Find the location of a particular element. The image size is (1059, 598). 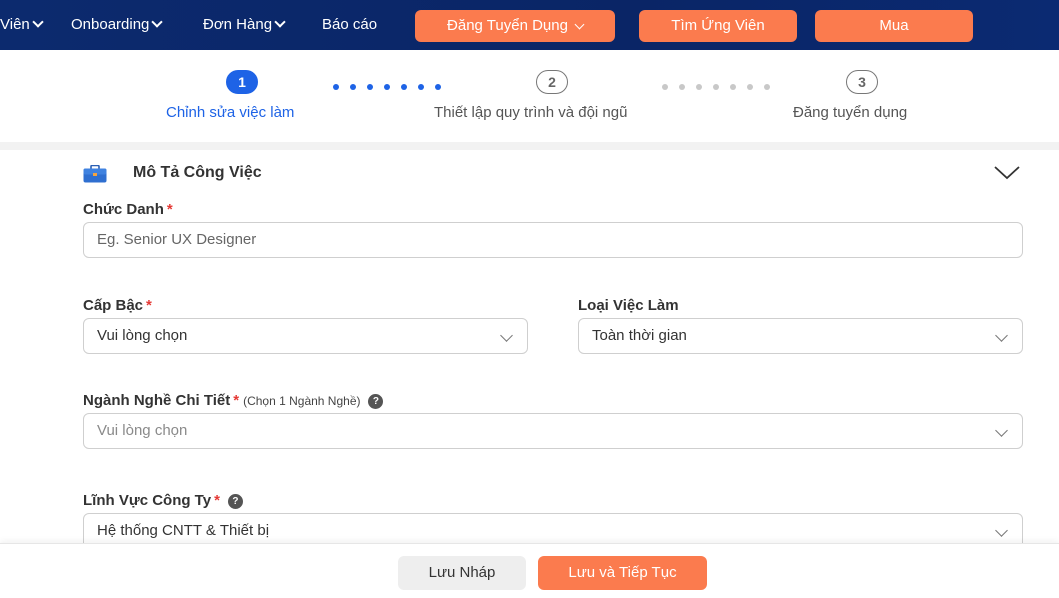

job-title-label: Chức Danh * is located at coordinates (128, 209).